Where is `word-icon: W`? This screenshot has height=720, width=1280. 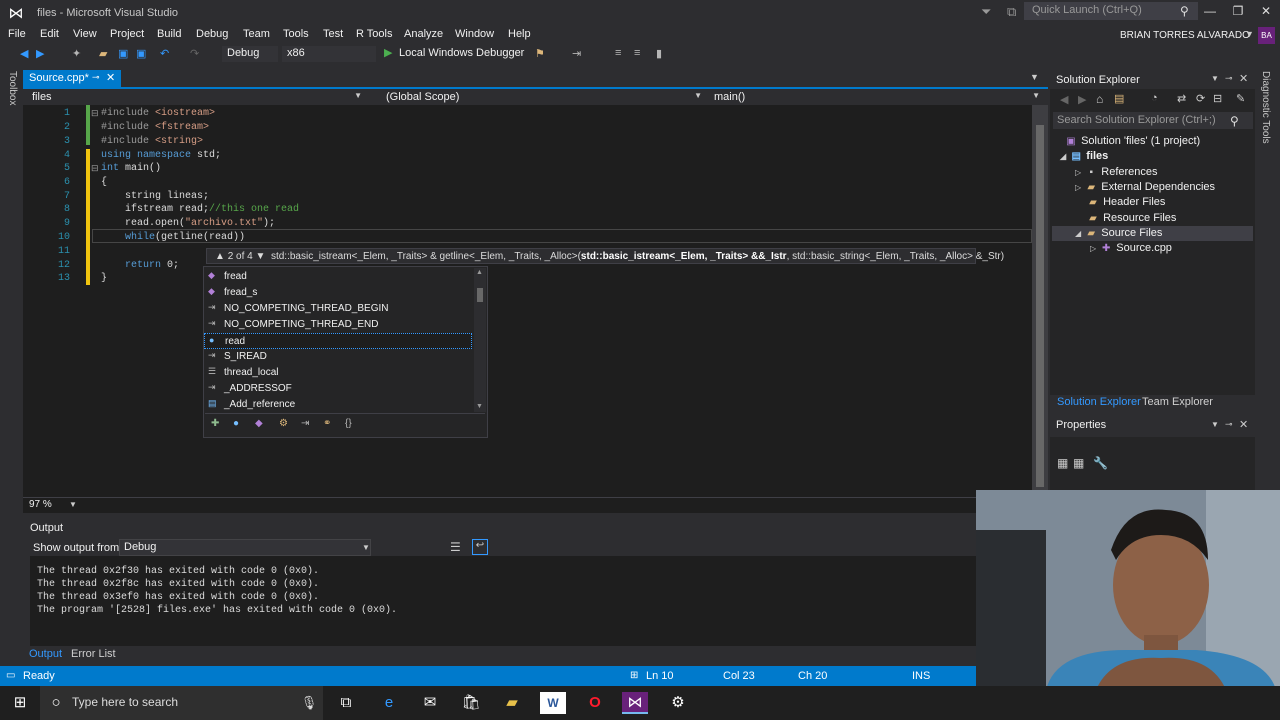
word-icon: W is located at coordinates (553, 703).